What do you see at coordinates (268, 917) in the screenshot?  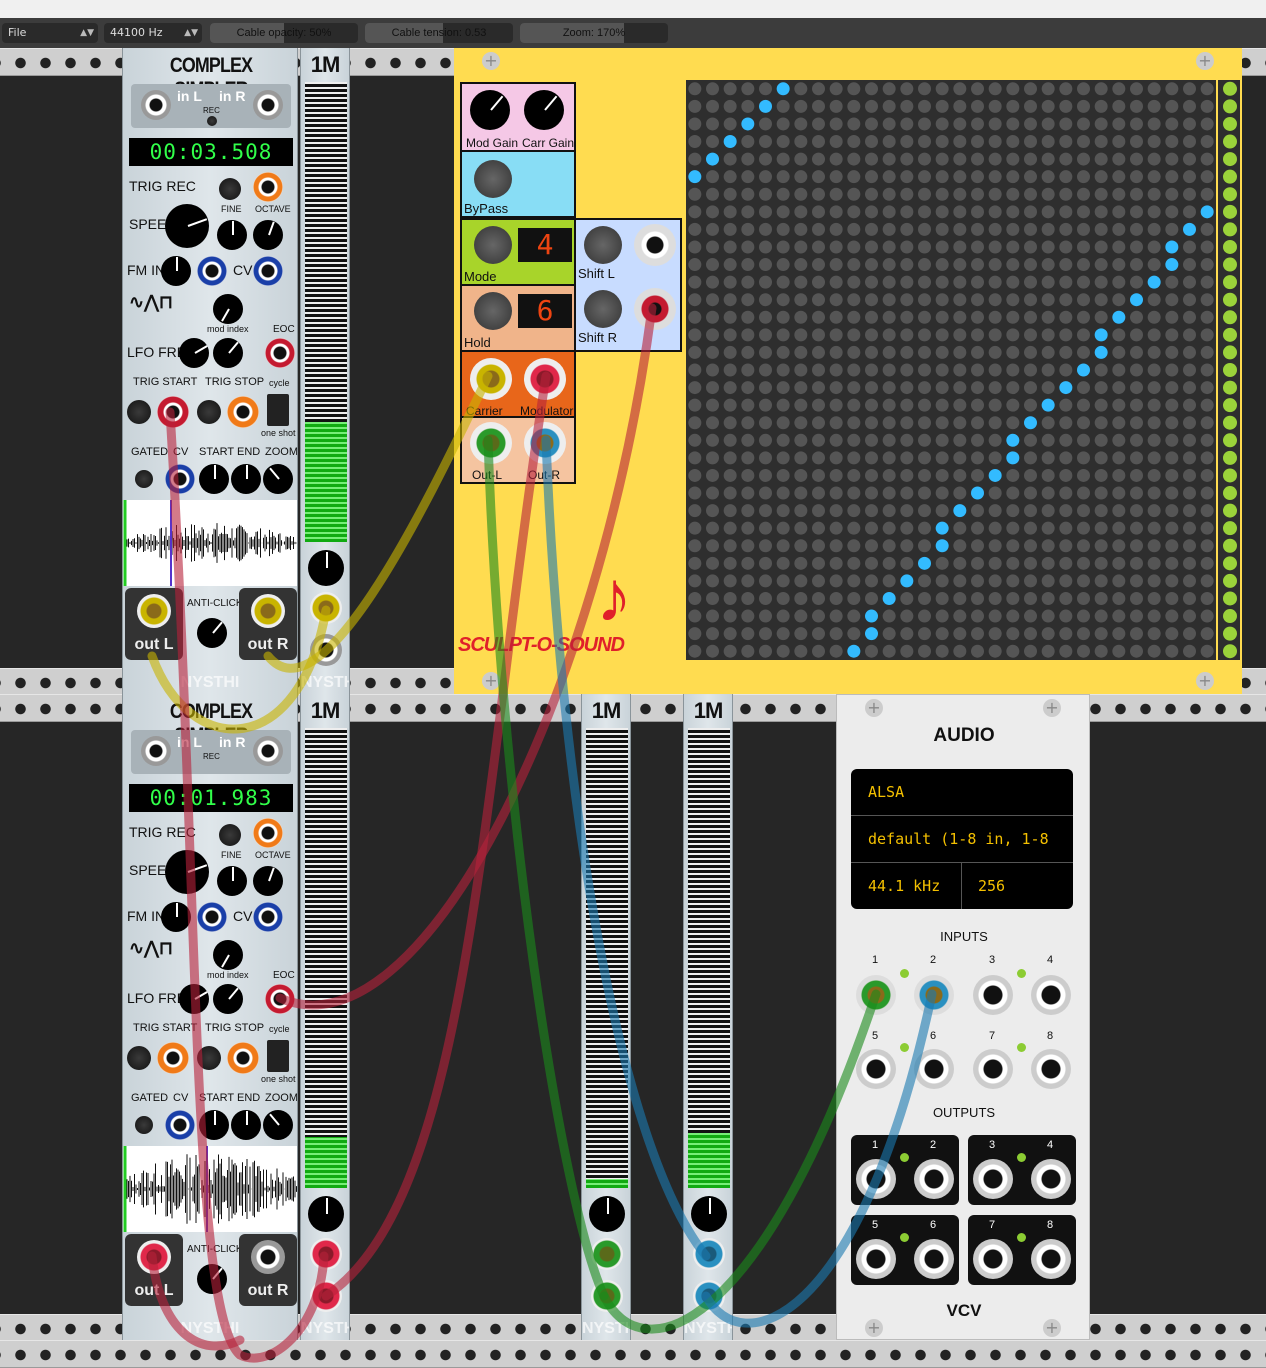 I see `cv-jack` at bounding box center [268, 917].